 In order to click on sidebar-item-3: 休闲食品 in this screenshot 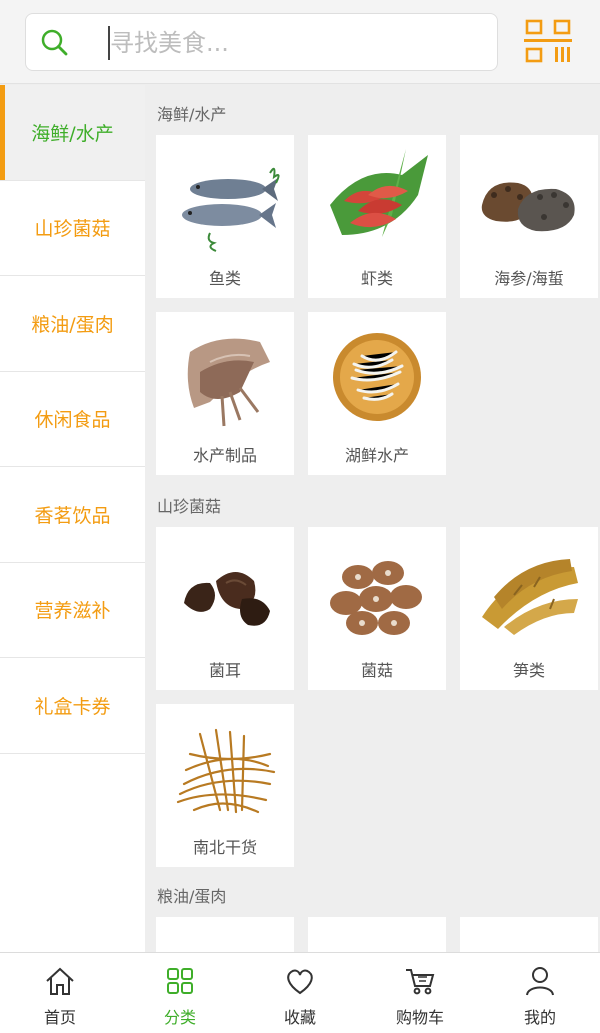, I will do `click(72, 419)`.